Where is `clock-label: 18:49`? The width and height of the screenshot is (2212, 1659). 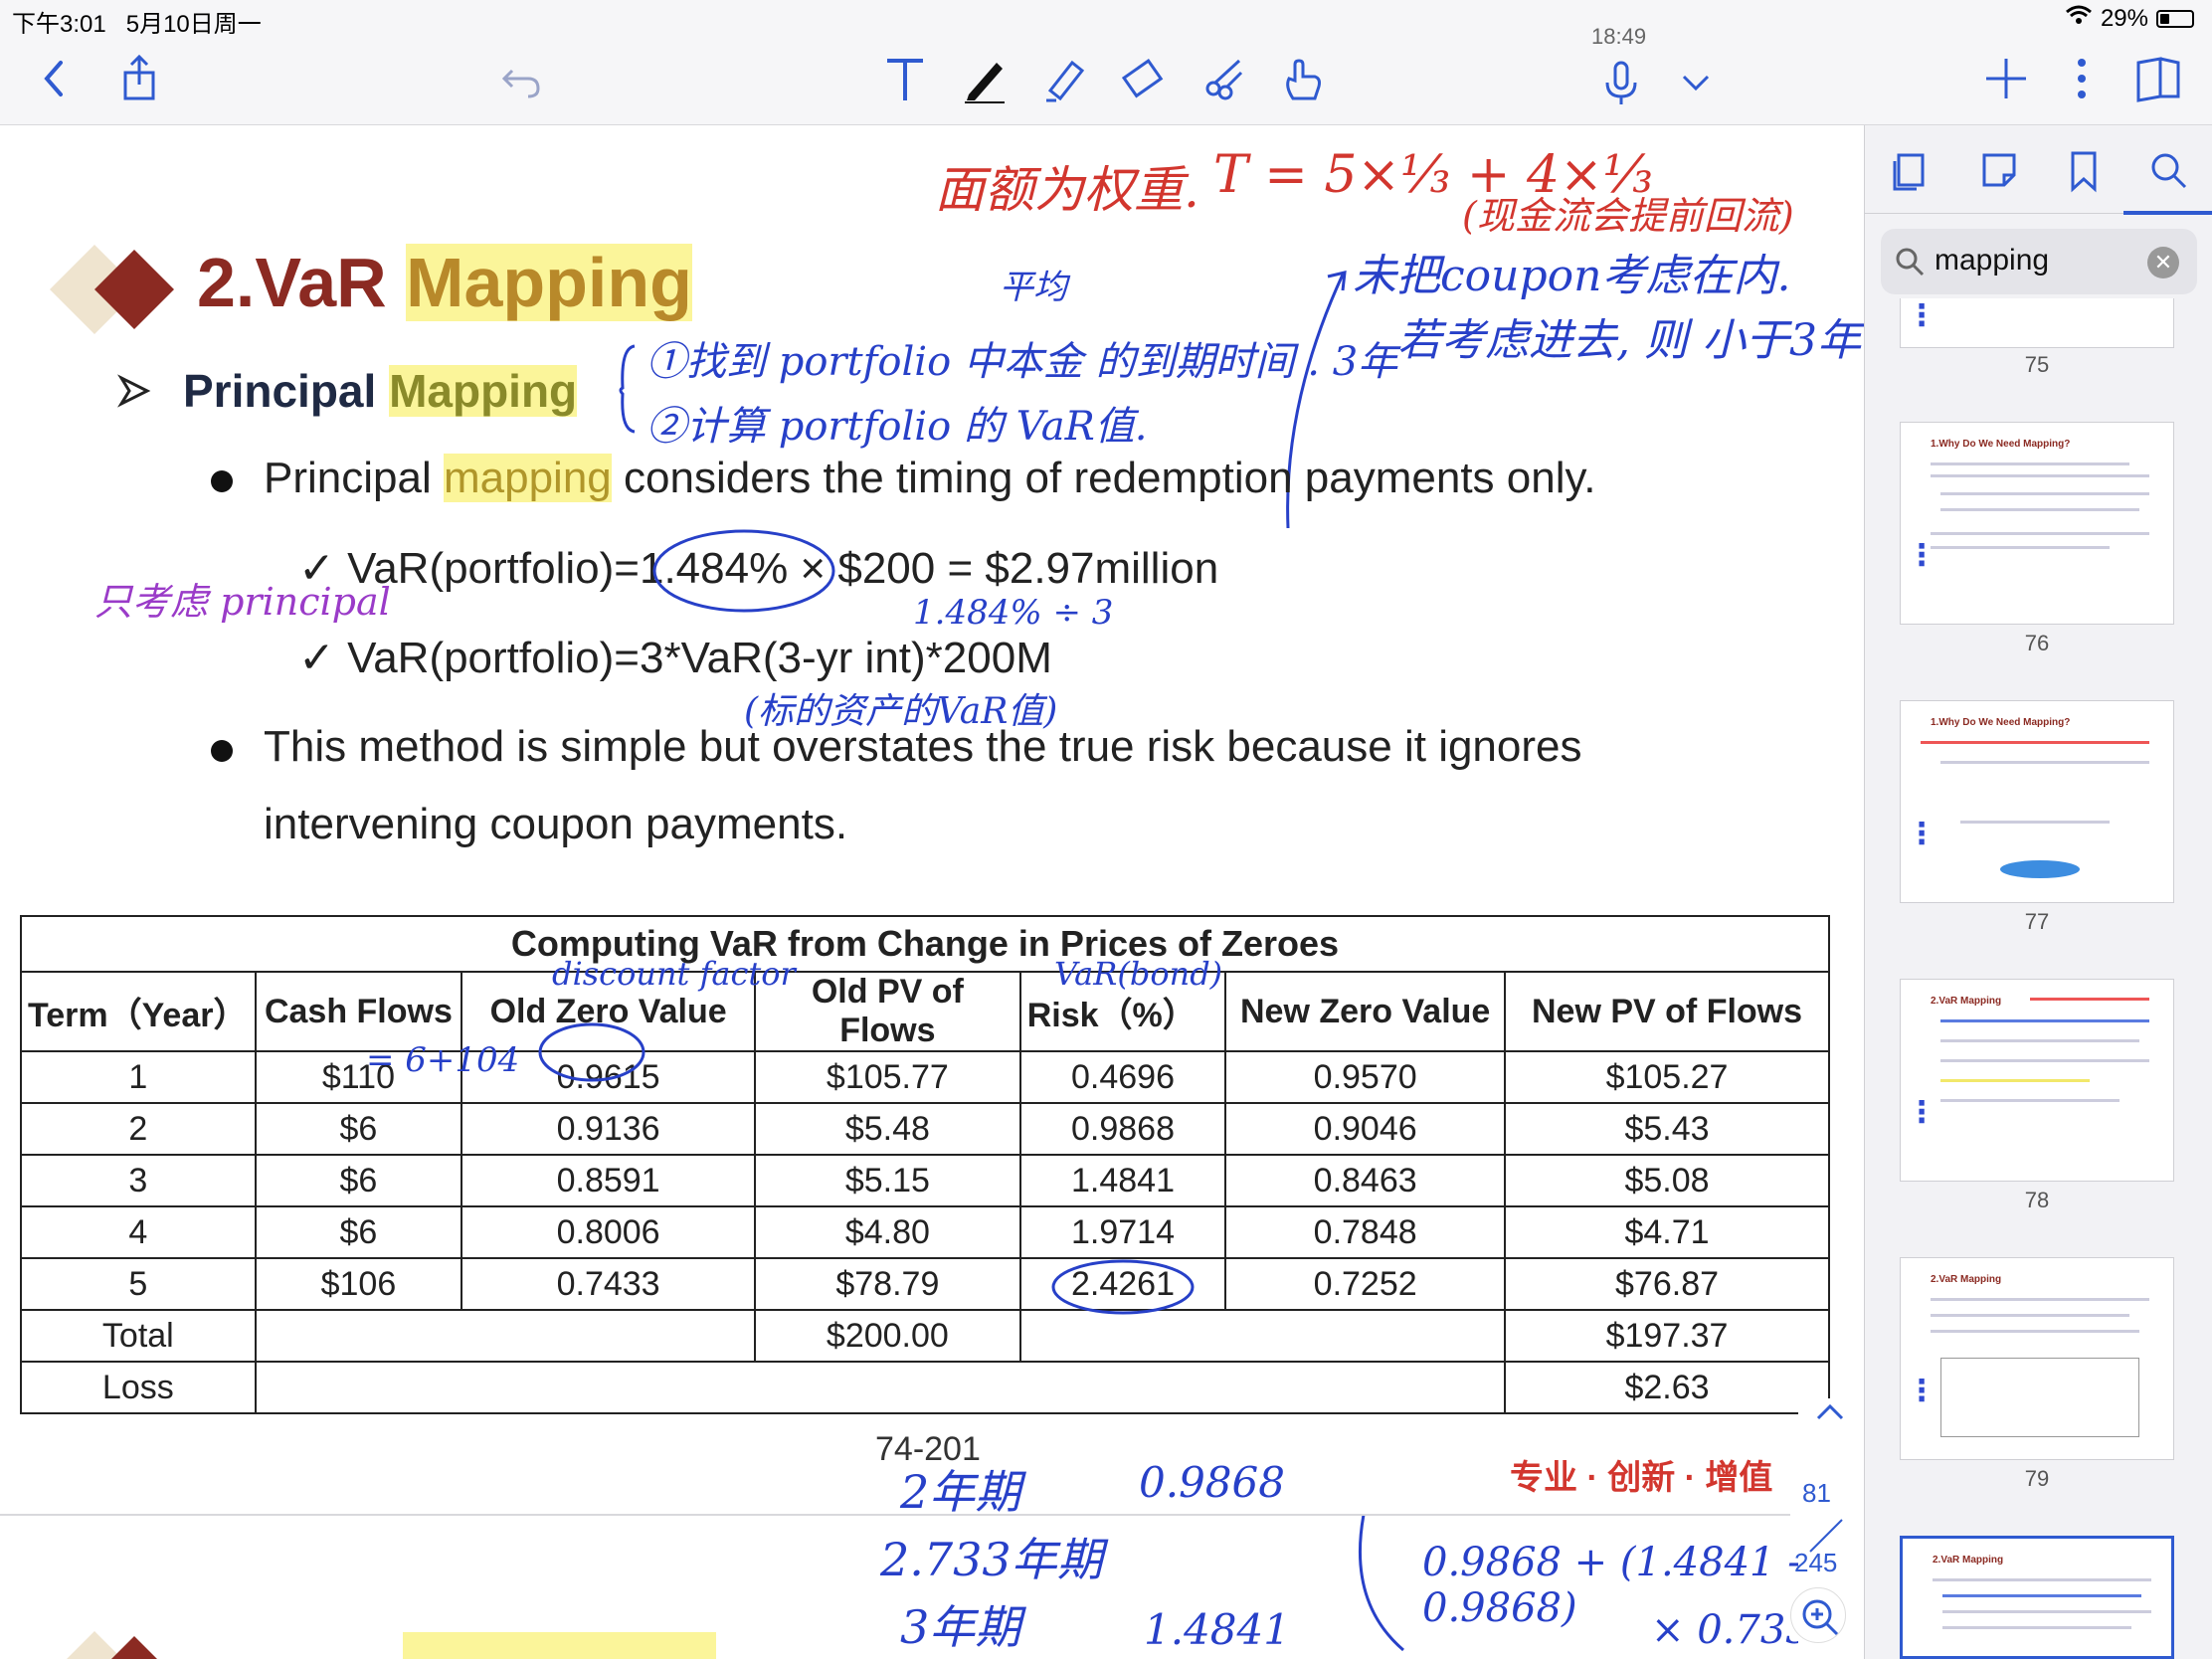
clock-label: 18:49 is located at coordinates (1619, 36).